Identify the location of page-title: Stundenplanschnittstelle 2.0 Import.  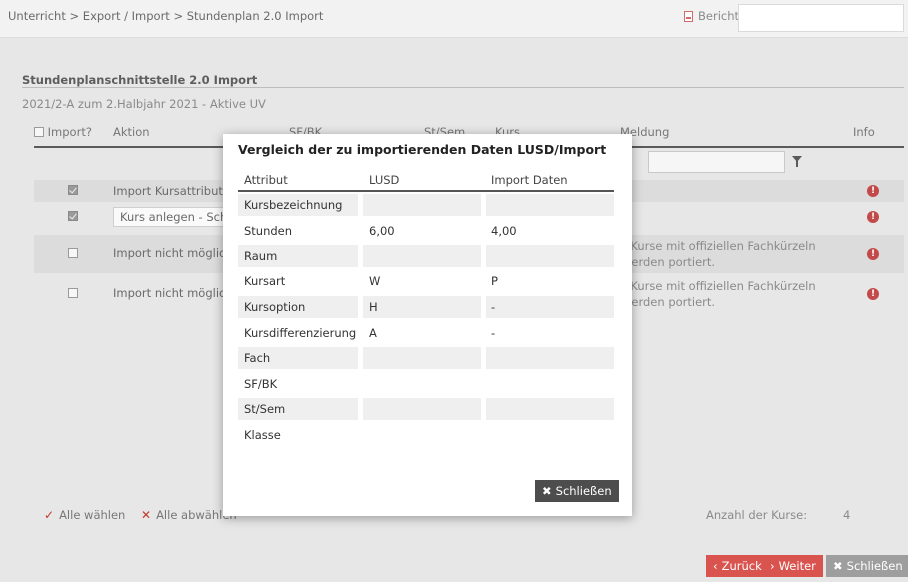
(140, 80).